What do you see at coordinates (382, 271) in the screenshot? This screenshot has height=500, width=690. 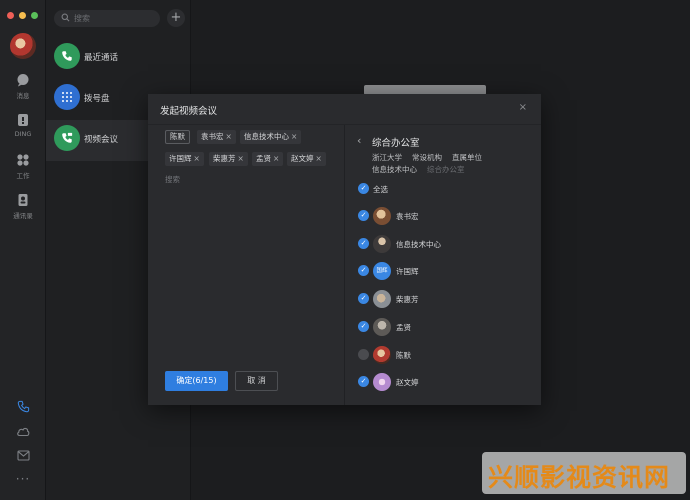 I see `avatar: 国辉` at bounding box center [382, 271].